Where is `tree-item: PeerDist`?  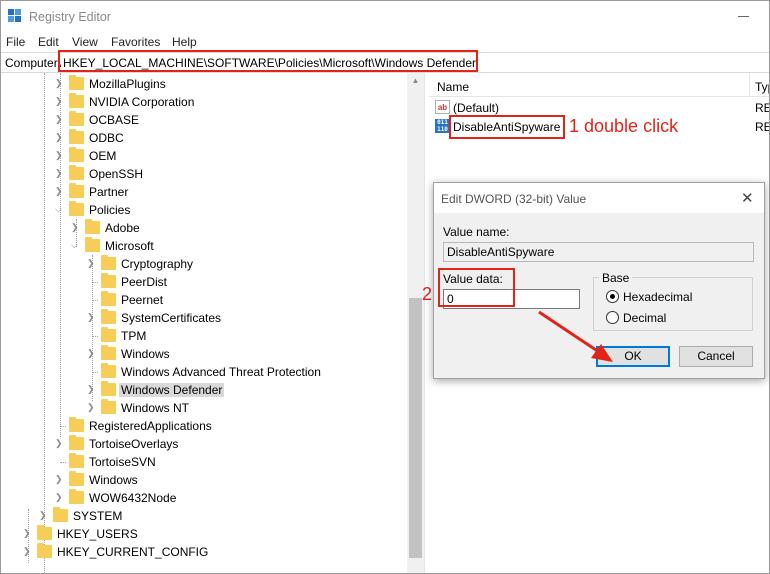 tree-item: PeerDist is located at coordinates (203, 282).